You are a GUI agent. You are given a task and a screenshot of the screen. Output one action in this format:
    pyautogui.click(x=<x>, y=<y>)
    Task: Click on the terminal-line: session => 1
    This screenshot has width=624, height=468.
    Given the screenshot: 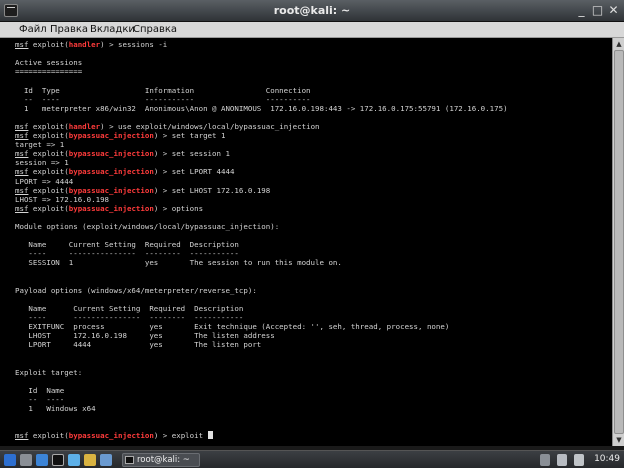 What is the action you would take?
    pyautogui.click(x=42, y=162)
    